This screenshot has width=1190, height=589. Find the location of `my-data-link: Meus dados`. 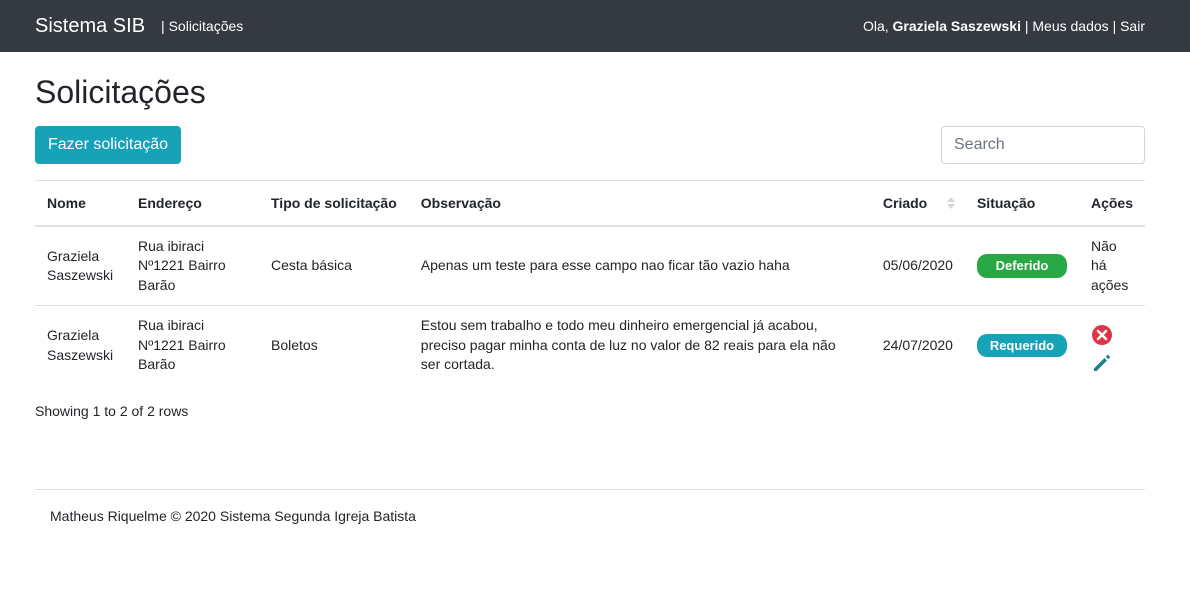

my-data-link: Meus dados is located at coordinates (1070, 26).